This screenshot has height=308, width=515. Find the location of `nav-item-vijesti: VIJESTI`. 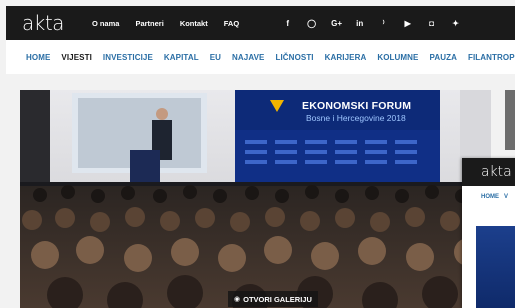

nav-item-vijesti: VIJESTI is located at coordinates (76, 57).